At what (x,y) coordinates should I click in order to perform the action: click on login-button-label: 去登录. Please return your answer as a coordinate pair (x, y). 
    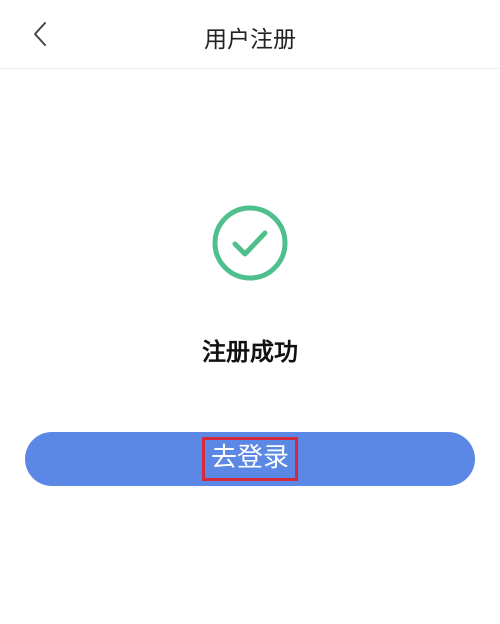
    Looking at the image, I should click on (249, 459).